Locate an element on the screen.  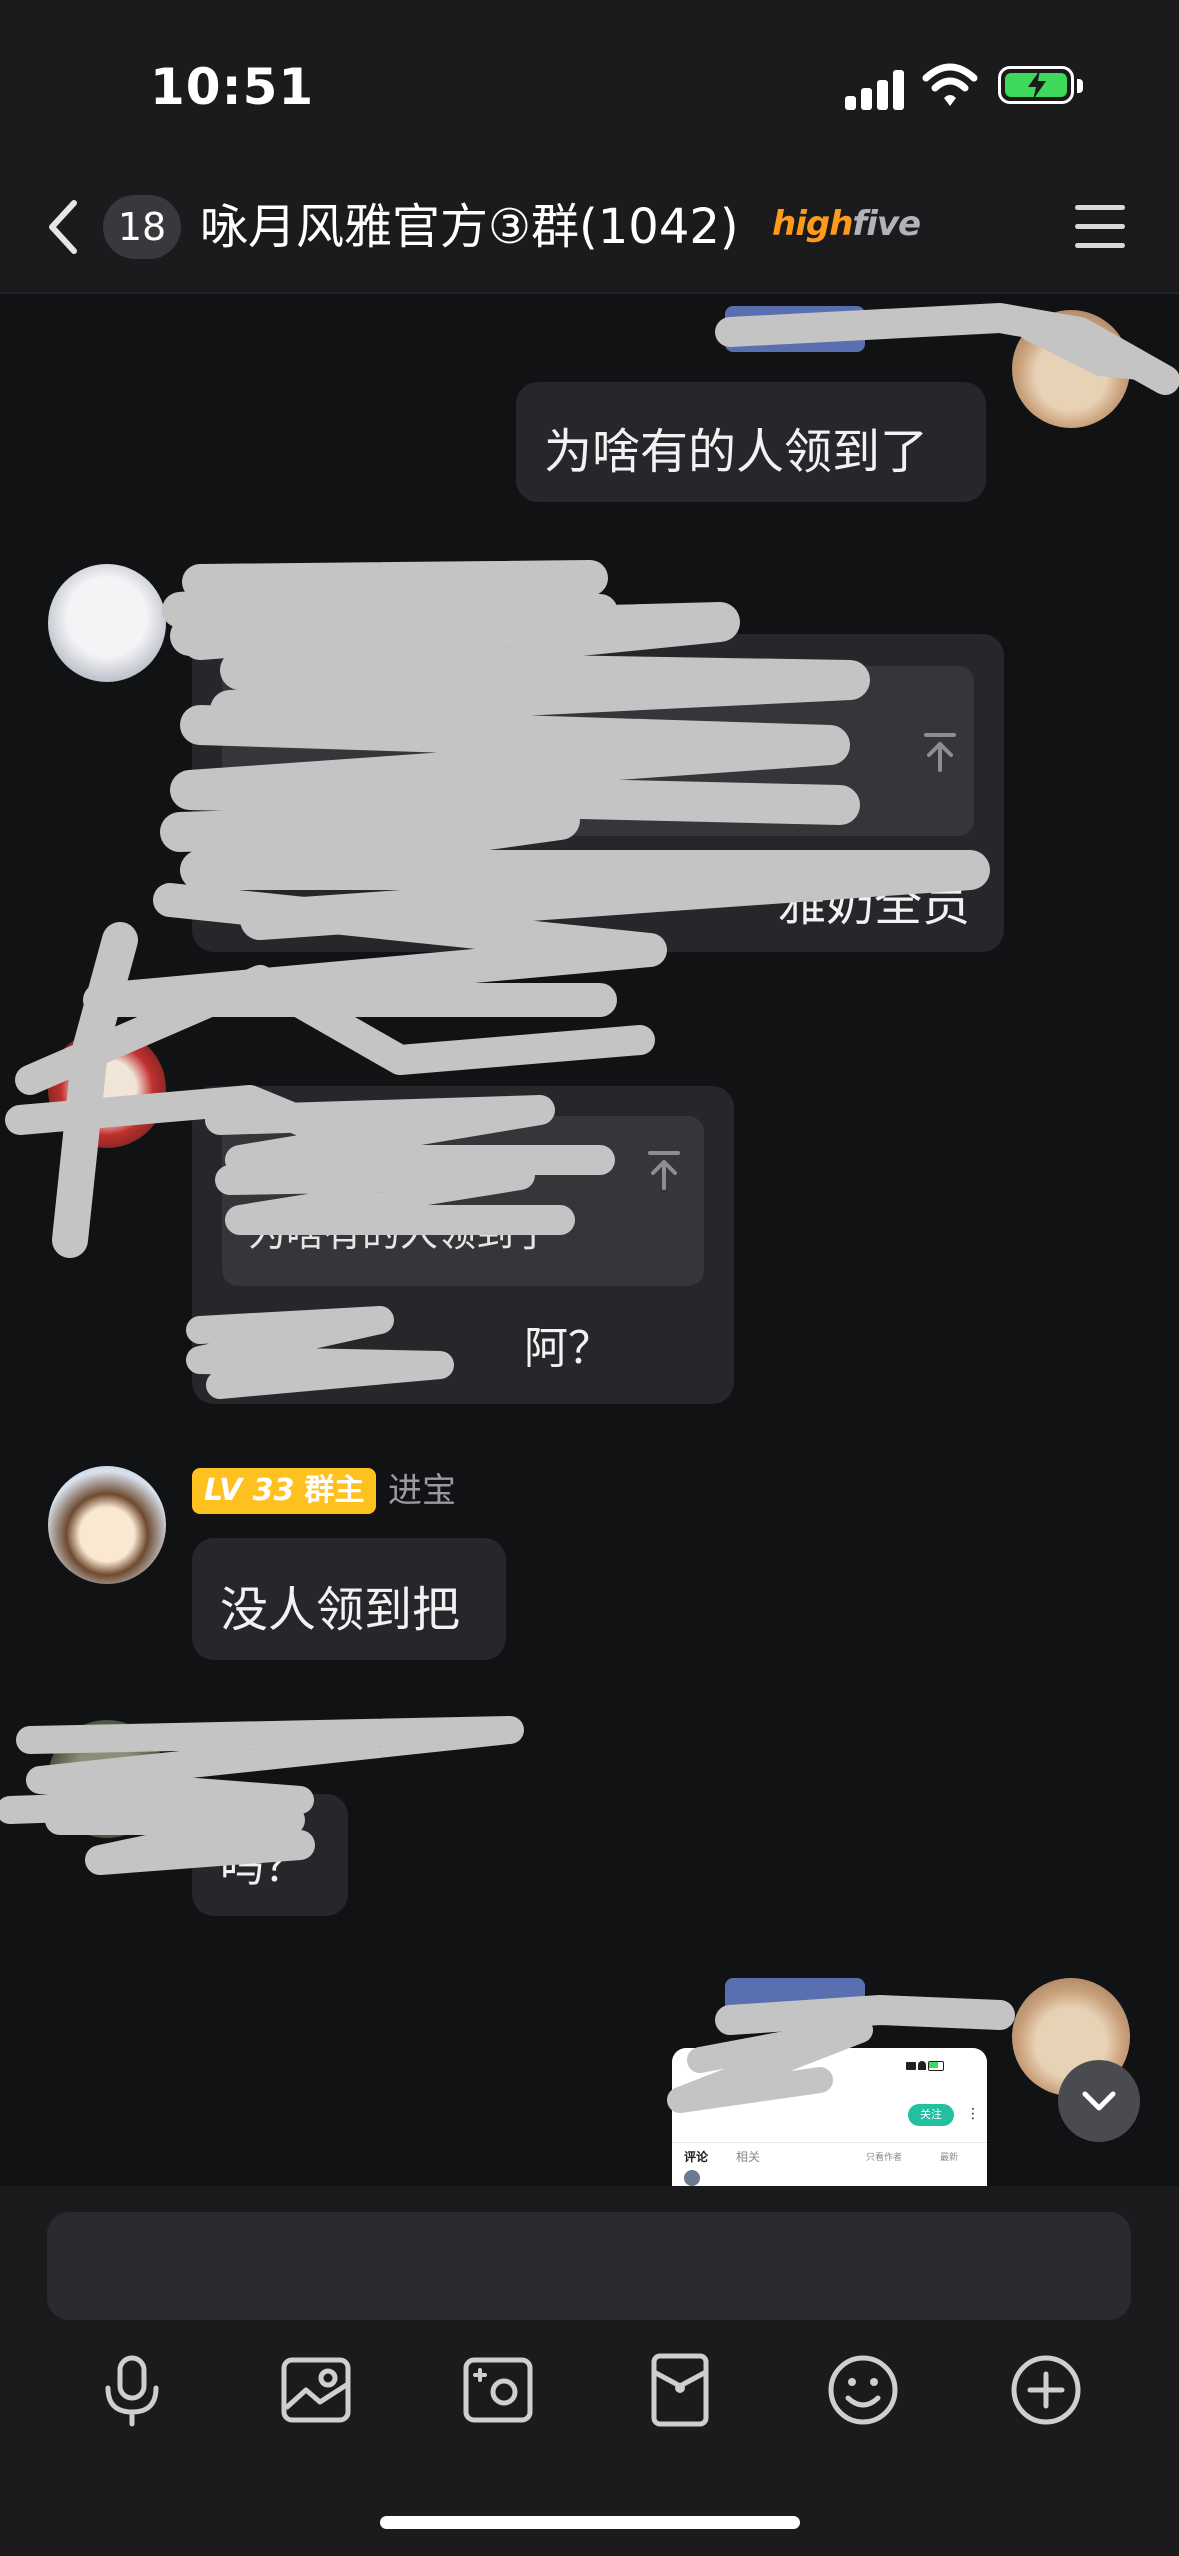
highfive-badge: highfive is located at coordinates (846, 224).